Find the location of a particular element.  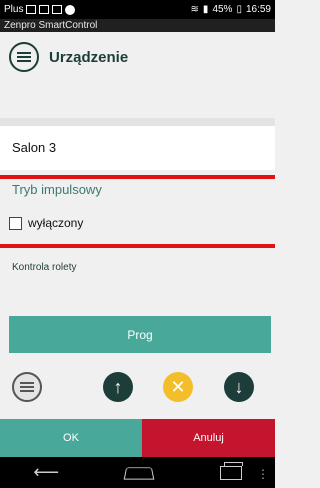

arrow-up-icon: ↑ is located at coordinates (118, 387).